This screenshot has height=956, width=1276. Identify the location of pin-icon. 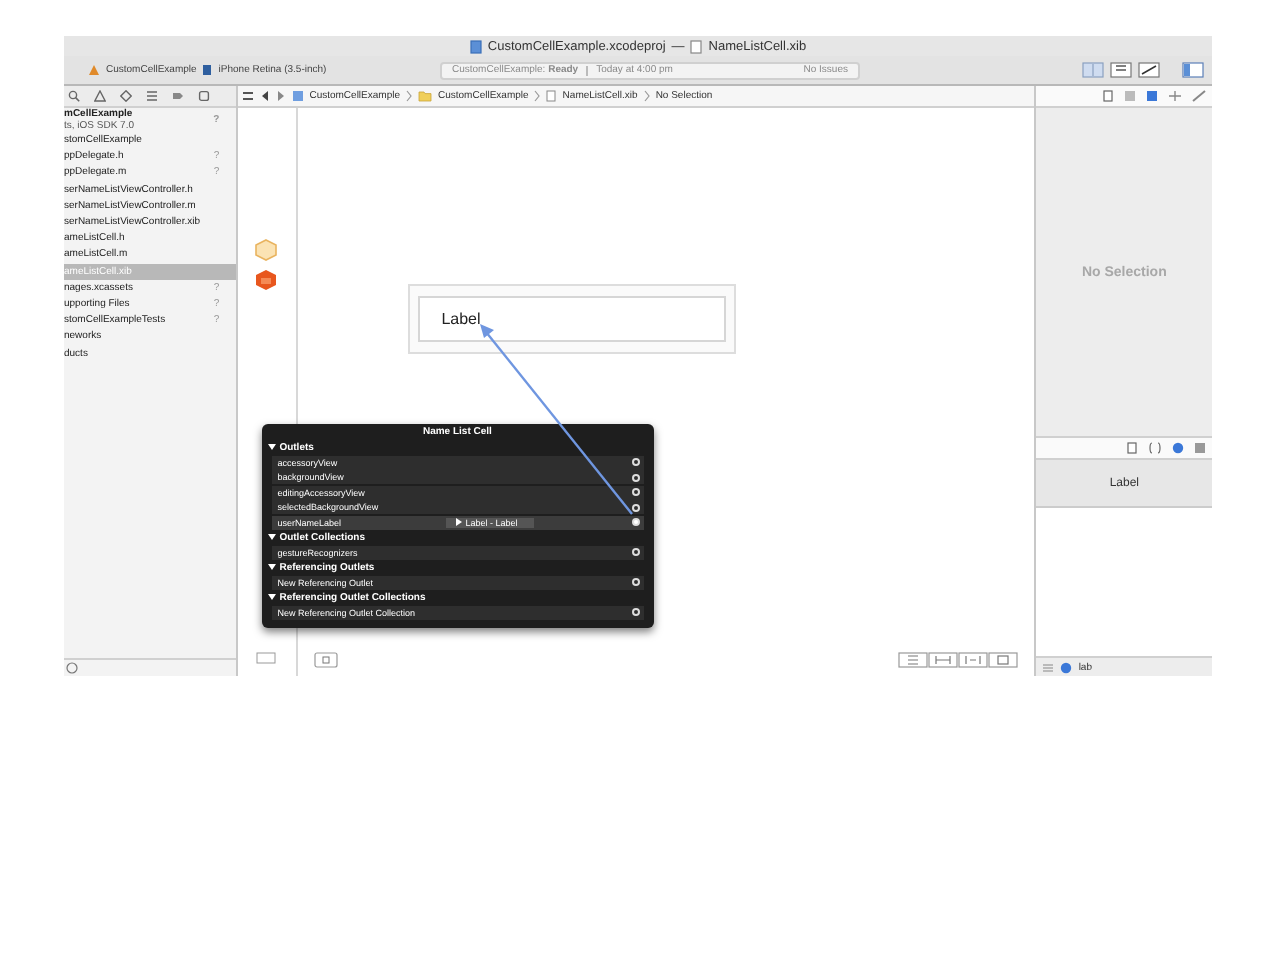
(943, 660).